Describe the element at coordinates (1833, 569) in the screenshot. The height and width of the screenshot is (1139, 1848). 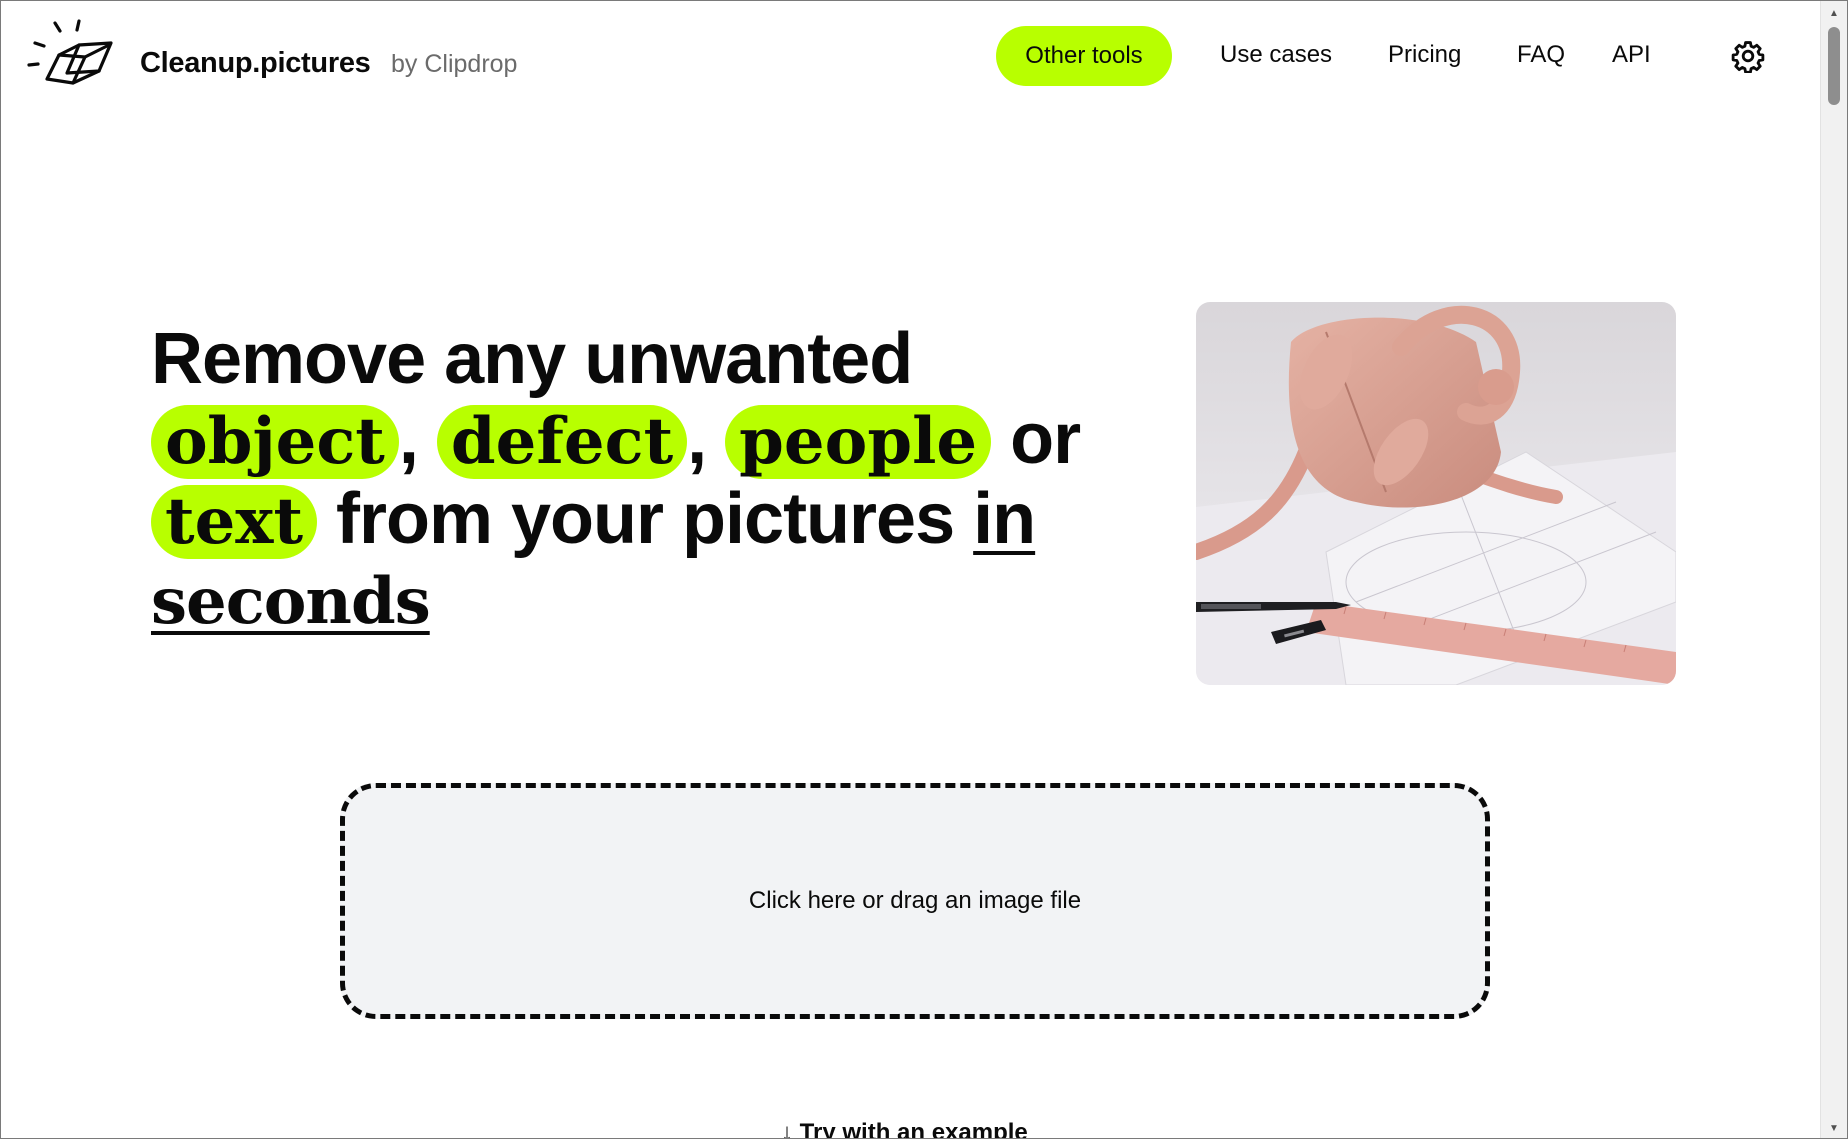
I see `page-scrollbar: ▲ ▼` at that location.